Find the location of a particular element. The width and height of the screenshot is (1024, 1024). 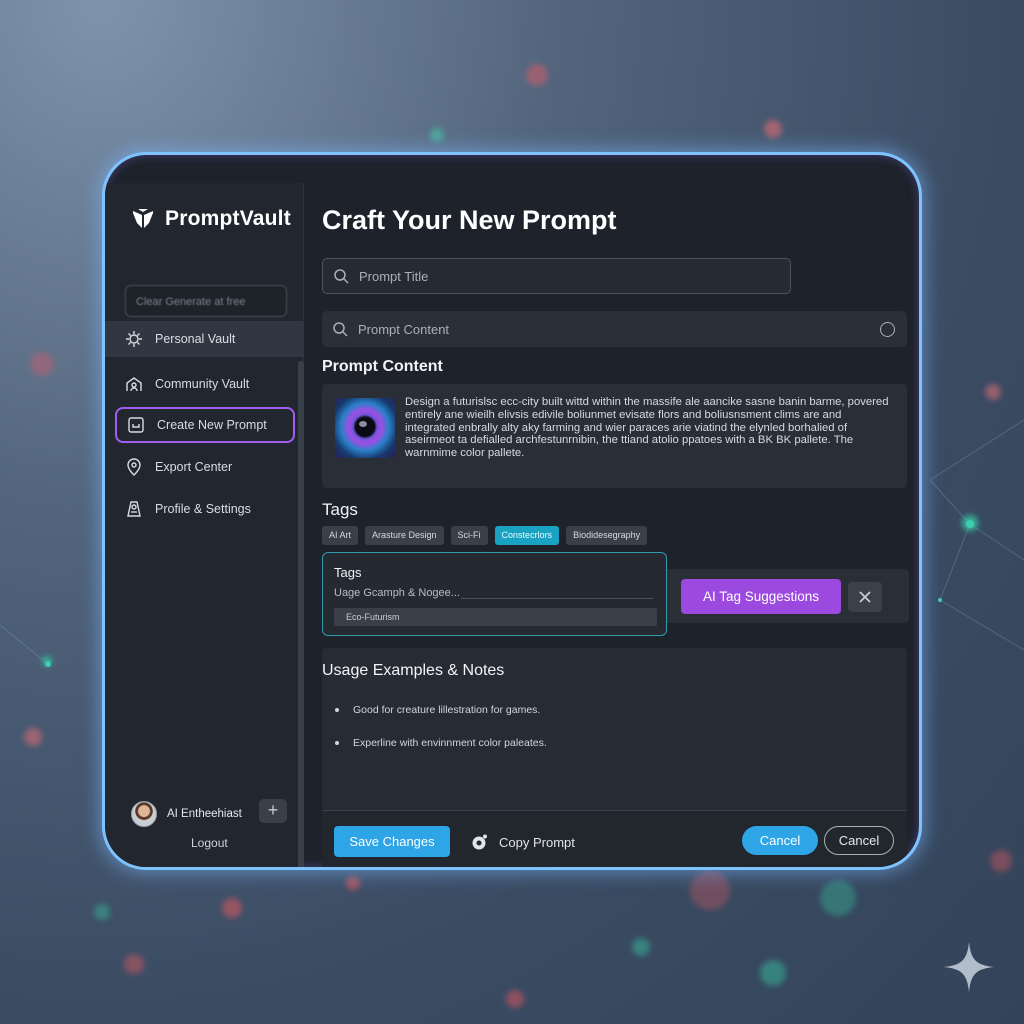

tag-chip: AI Art is located at coordinates (340, 535).